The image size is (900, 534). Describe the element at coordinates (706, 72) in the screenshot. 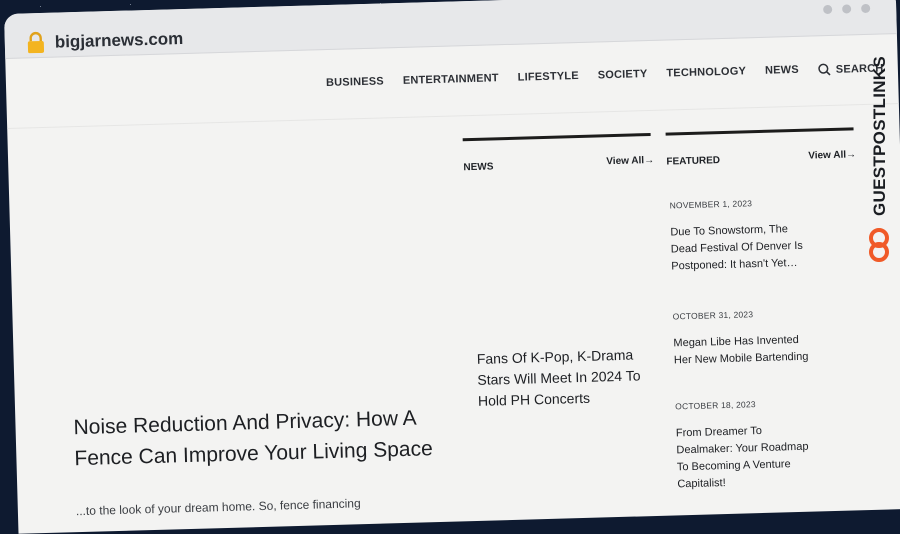

I see `nav-technology: TECHNOLOGY` at that location.